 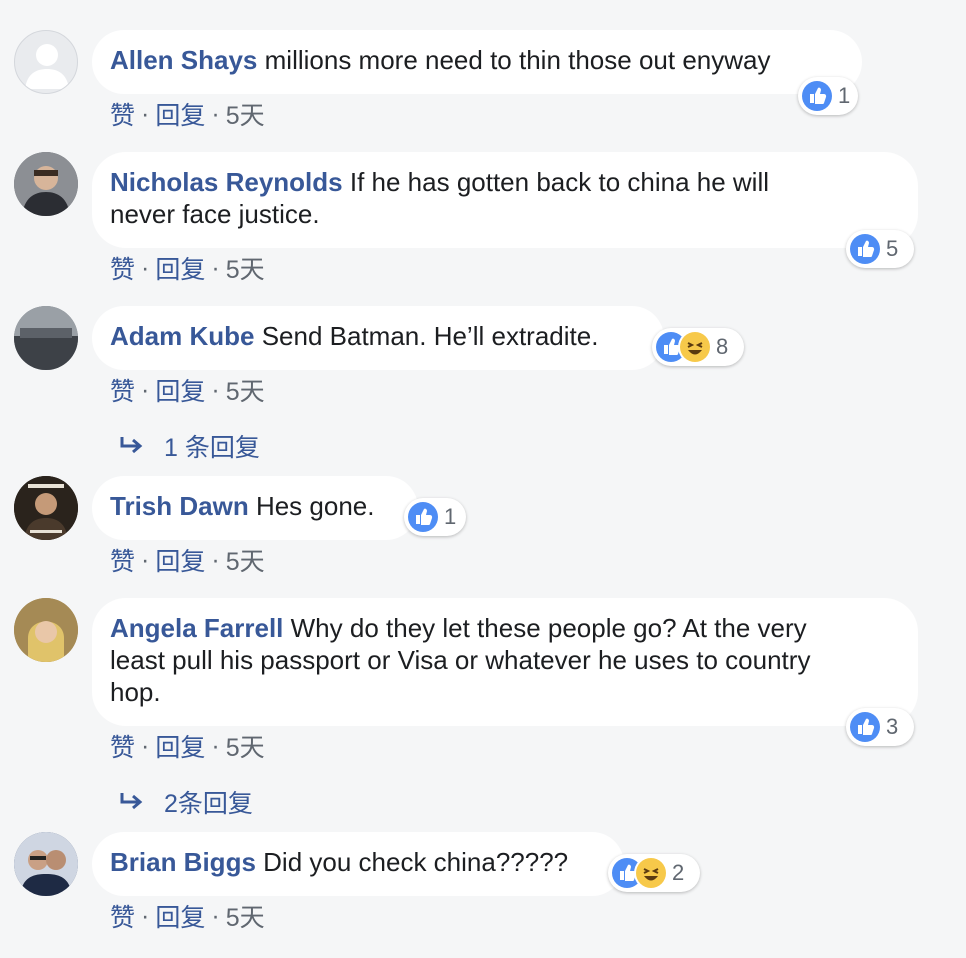 I want to click on reaction-count: 8, so click(x=722, y=346).